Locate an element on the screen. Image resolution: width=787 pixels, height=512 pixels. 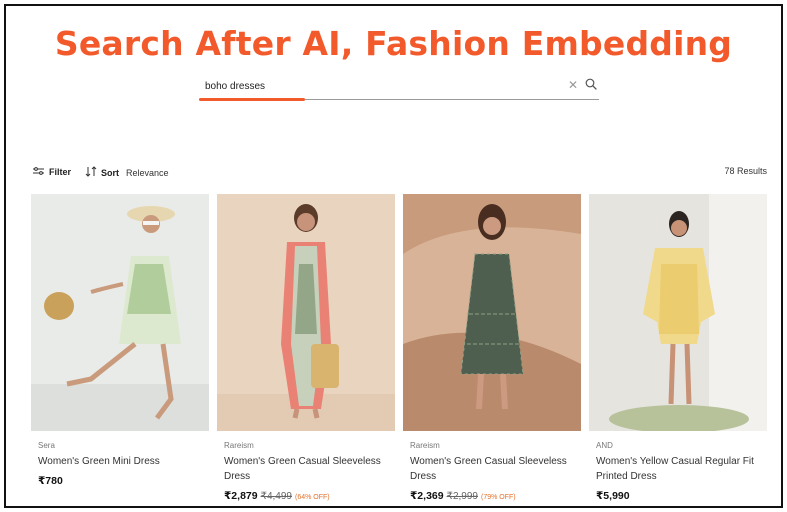
filter-button: Filter is located at coordinates (51, 172).